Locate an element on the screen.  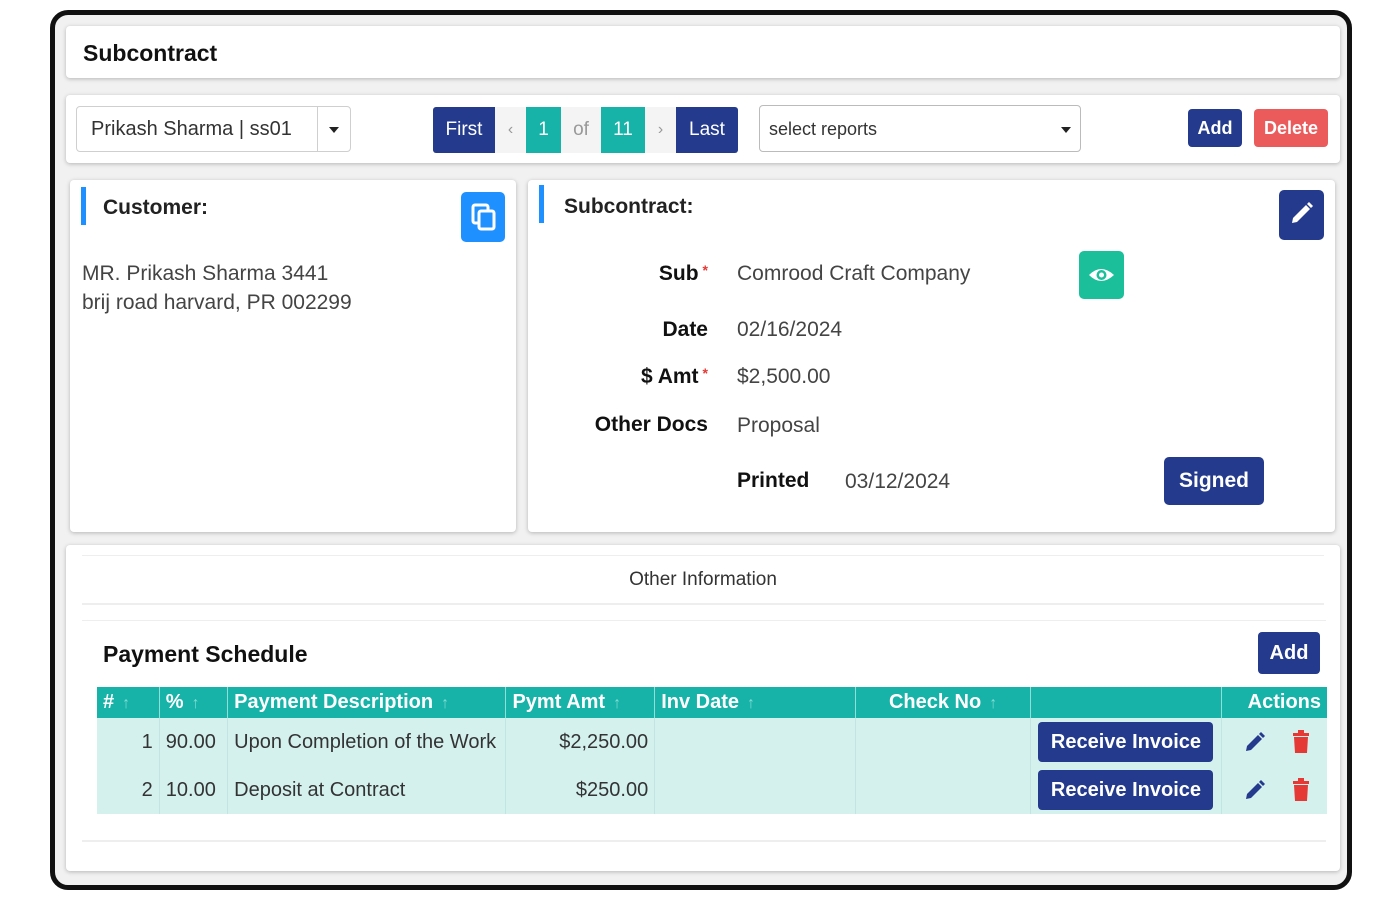
col-payment-description: Payment Description ↑ is located at coordinates (367, 702).